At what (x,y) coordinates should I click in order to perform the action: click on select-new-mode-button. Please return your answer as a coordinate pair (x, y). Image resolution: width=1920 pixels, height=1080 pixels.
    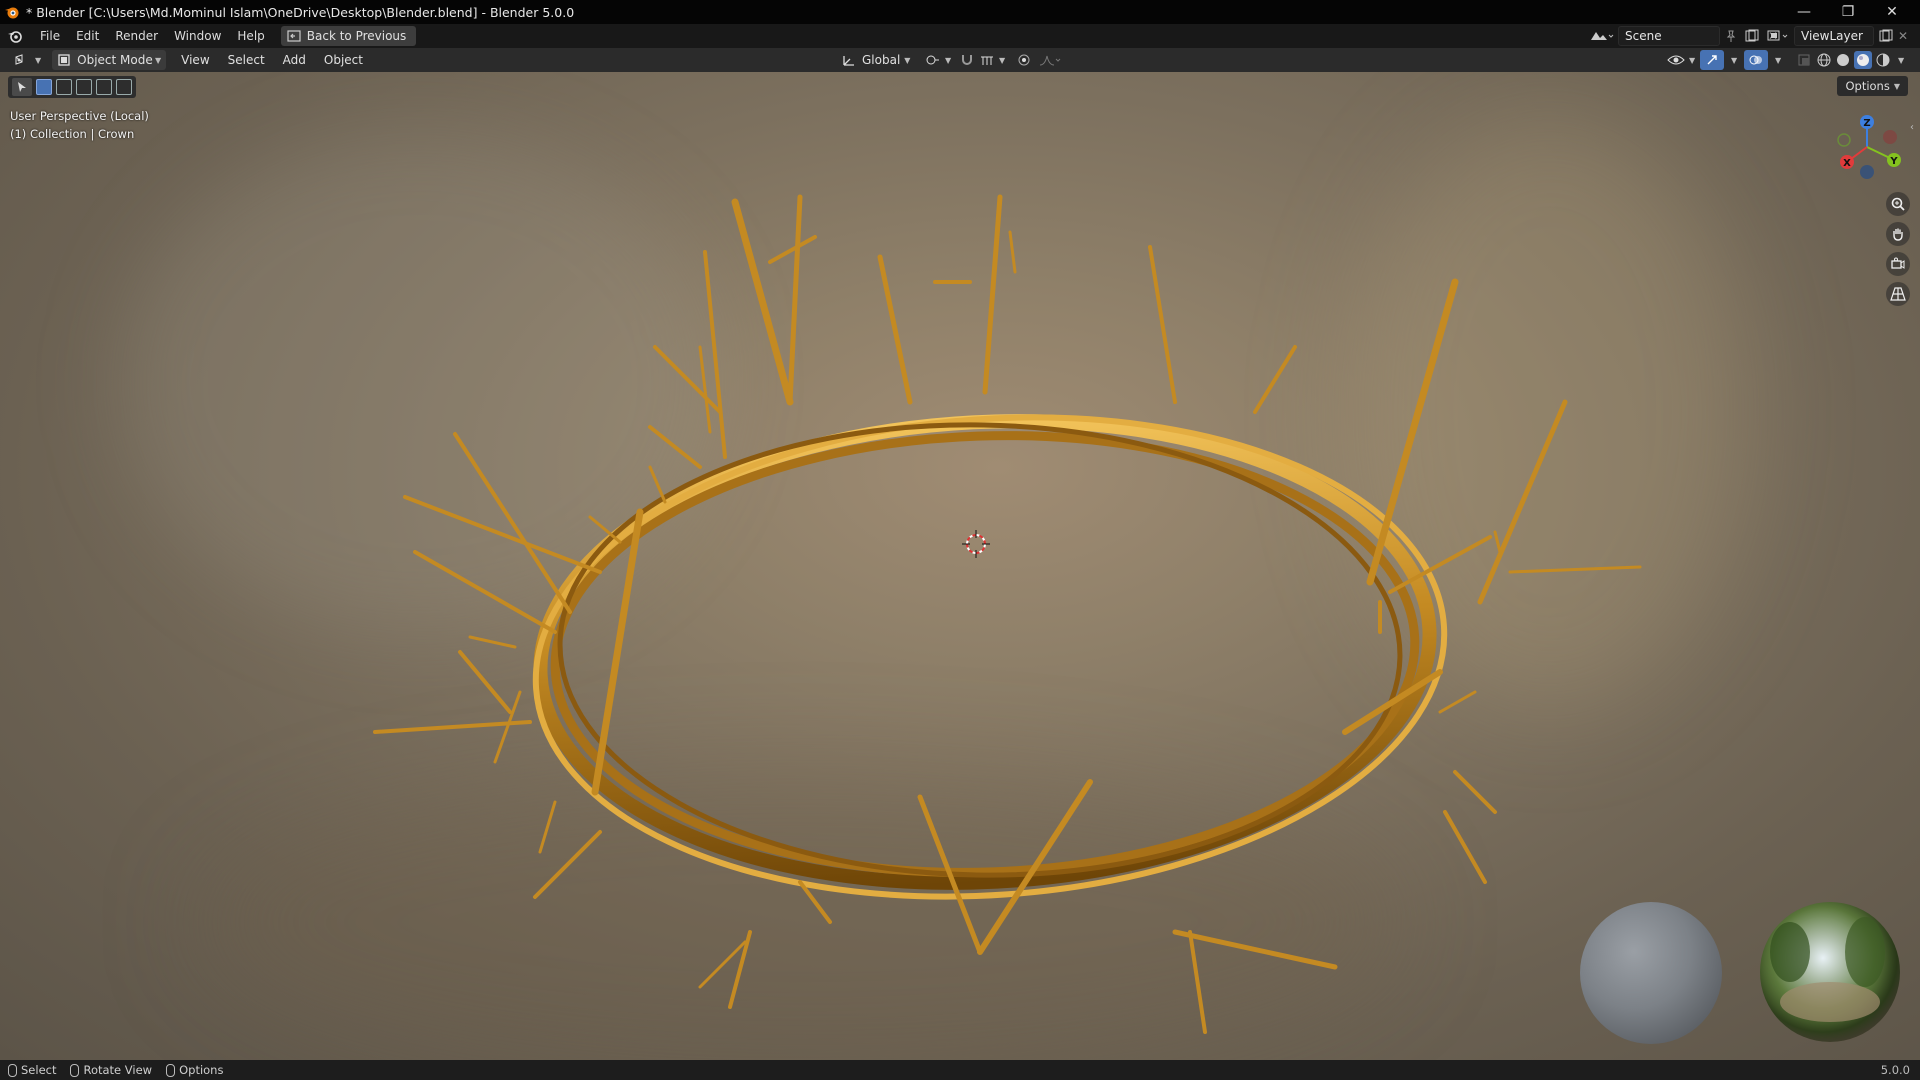
    Looking at the image, I should click on (44, 87).